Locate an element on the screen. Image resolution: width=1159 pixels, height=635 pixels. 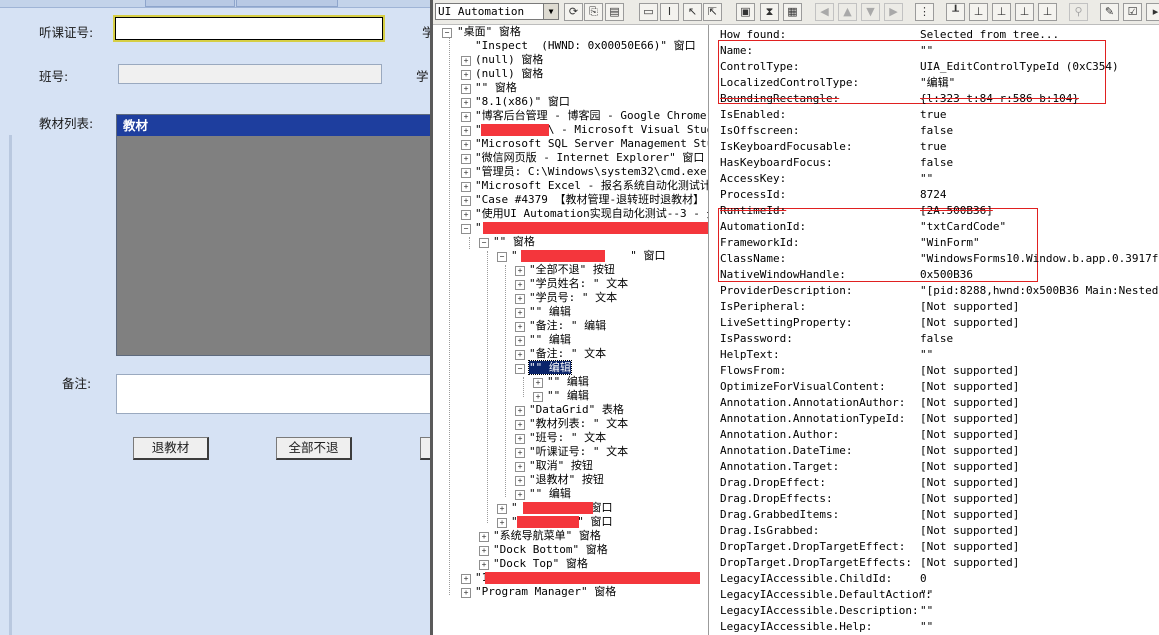
property-name: Name: is located at coordinates (736, 51).